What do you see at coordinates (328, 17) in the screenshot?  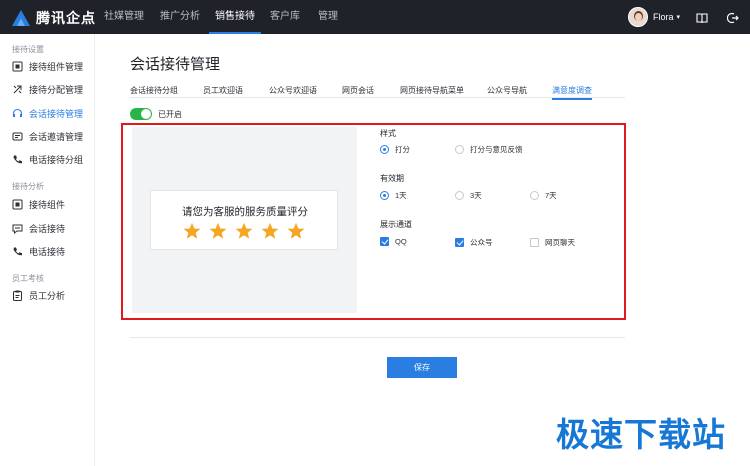 I see `nav-item-admin: 管理` at bounding box center [328, 17].